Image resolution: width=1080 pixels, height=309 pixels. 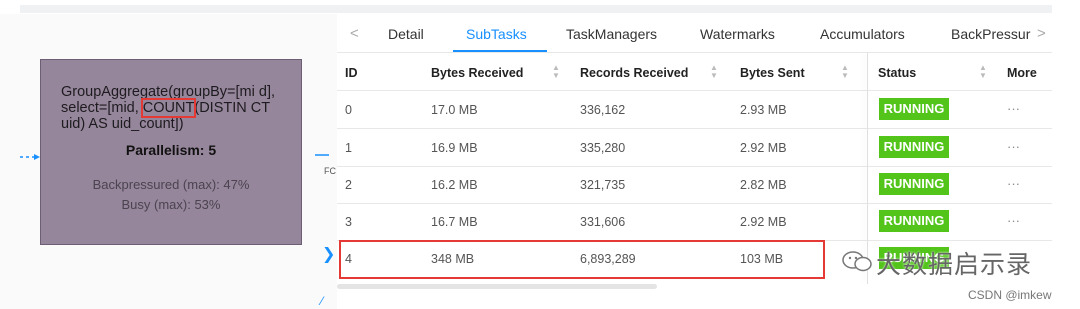 What do you see at coordinates (348, 148) in the screenshot?
I see `cell-id: 1` at bounding box center [348, 148].